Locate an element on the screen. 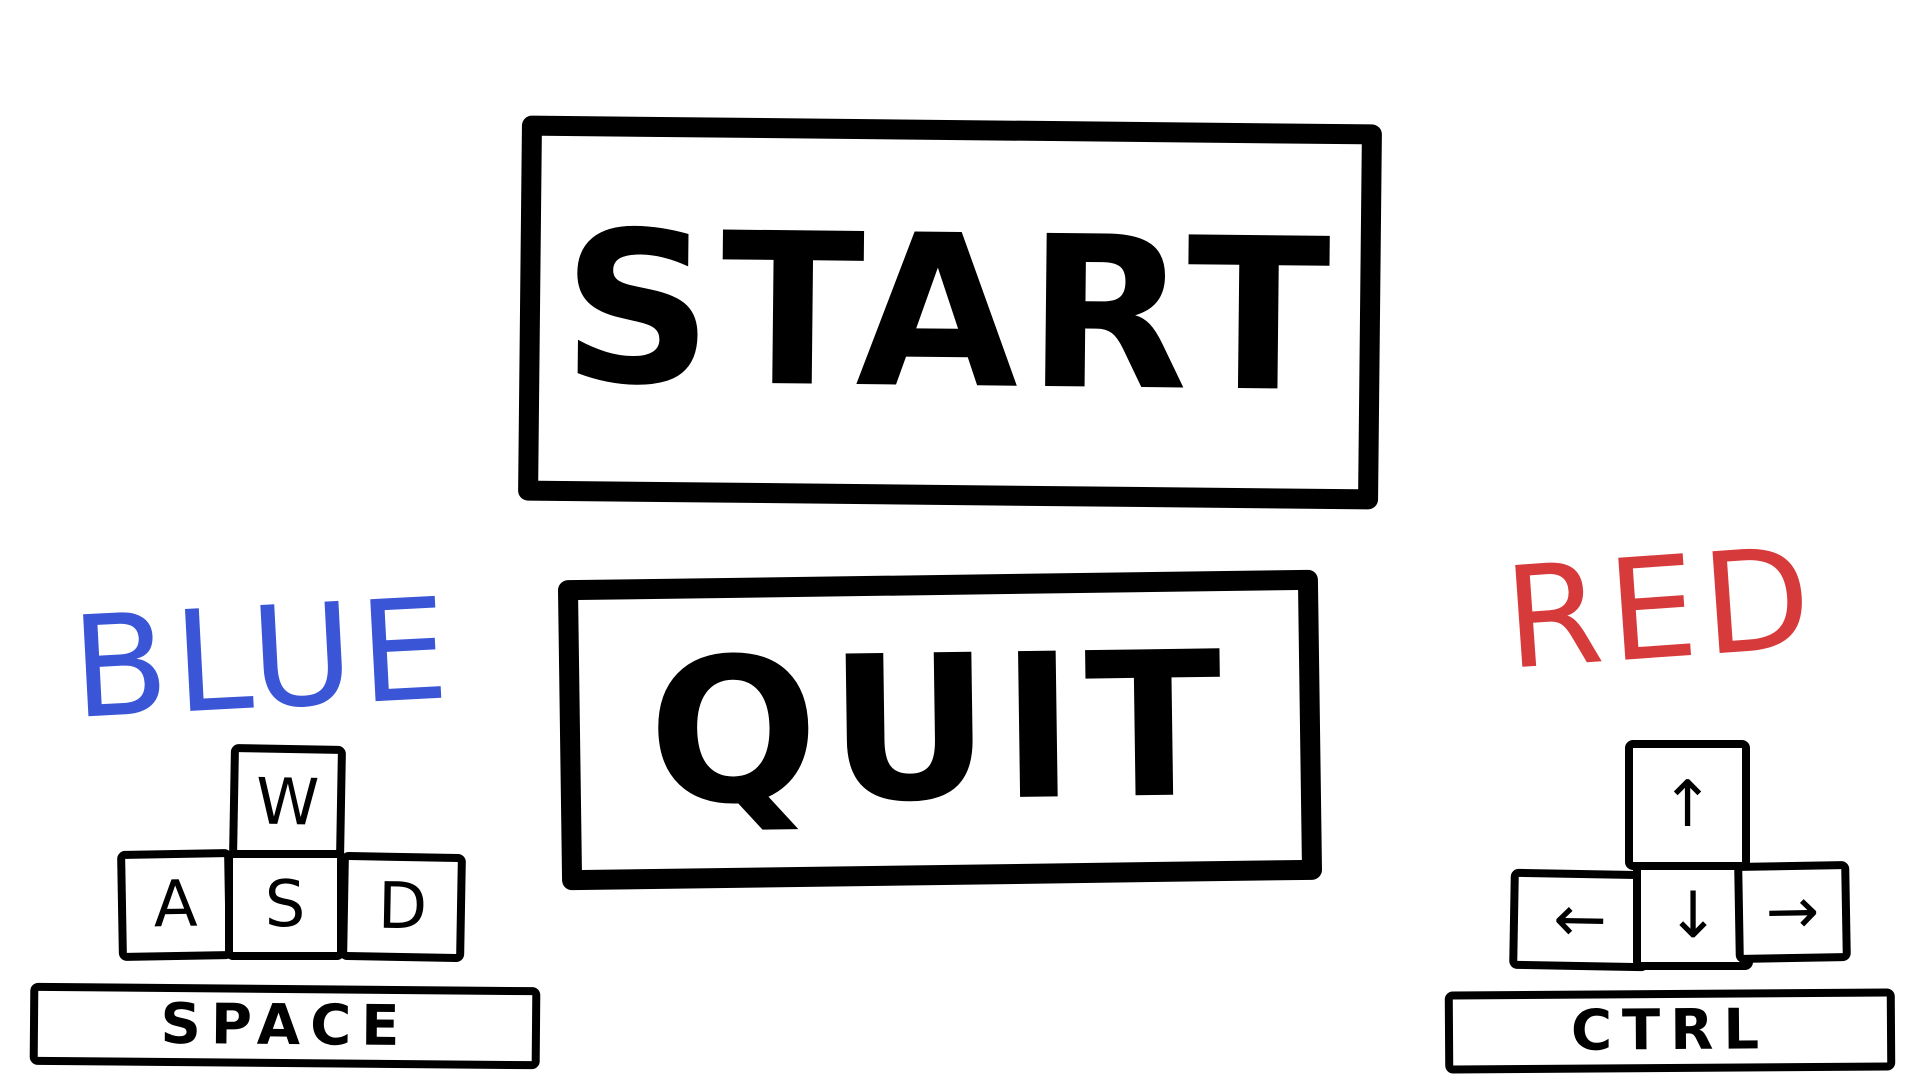  blue-key-left: A is located at coordinates (175, 905).